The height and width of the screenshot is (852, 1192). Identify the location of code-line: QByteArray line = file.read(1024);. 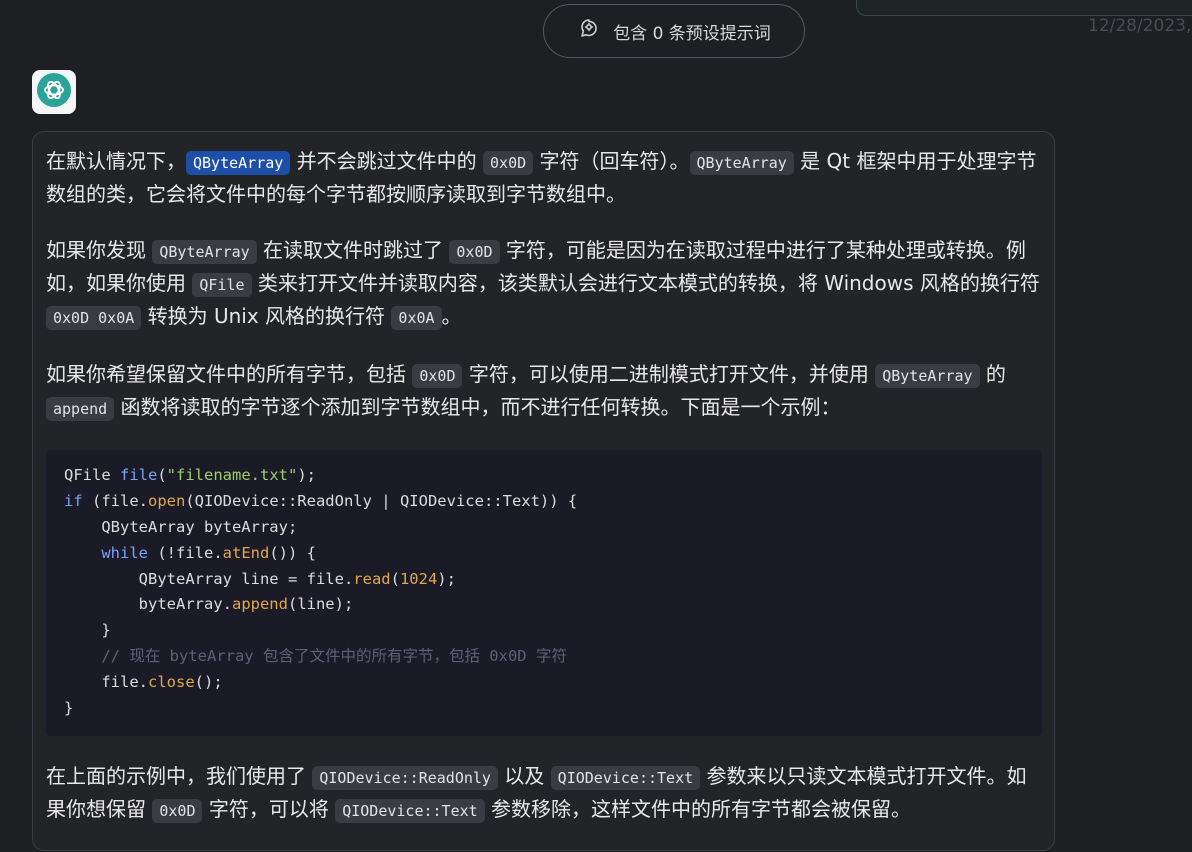
(544, 580).